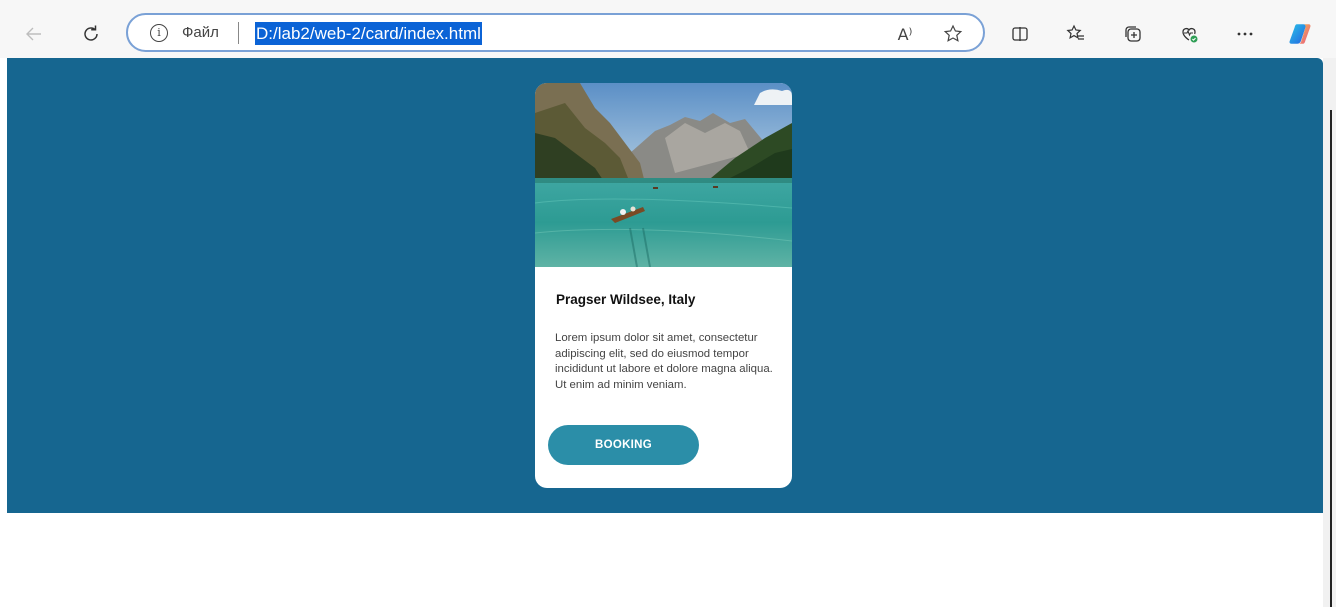 The image size is (1336, 607). Describe the element at coordinates (1300, 34) in the screenshot. I see `copilot-icon` at that location.